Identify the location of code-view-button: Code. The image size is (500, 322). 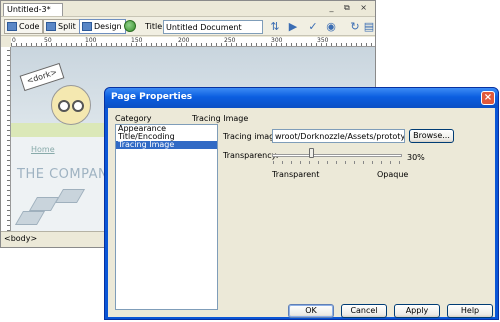
(24, 26).